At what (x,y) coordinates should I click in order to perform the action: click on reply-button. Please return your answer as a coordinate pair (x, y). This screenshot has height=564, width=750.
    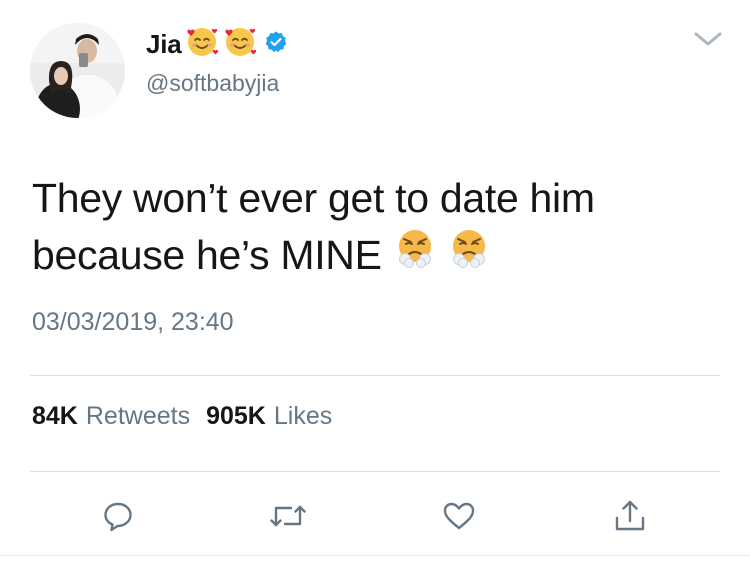
    Looking at the image, I should click on (118, 516).